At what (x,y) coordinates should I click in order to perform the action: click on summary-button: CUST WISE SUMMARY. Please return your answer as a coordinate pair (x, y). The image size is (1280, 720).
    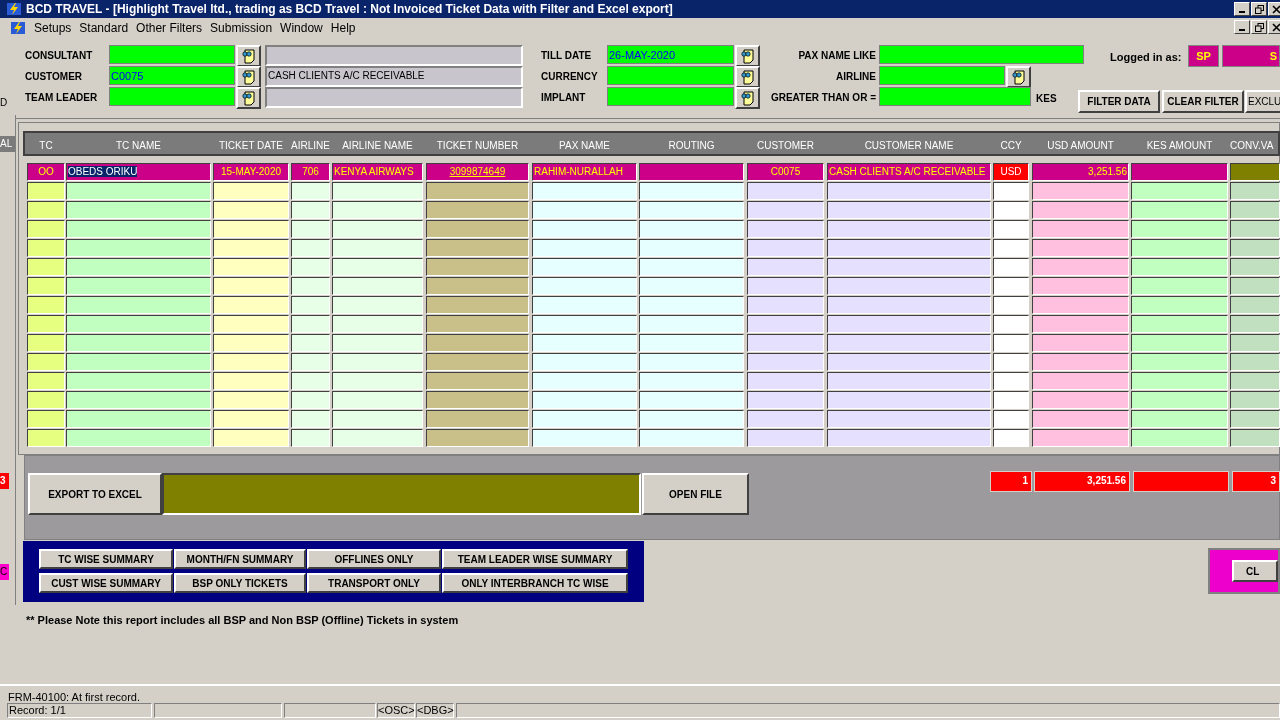
    Looking at the image, I should click on (106, 583).